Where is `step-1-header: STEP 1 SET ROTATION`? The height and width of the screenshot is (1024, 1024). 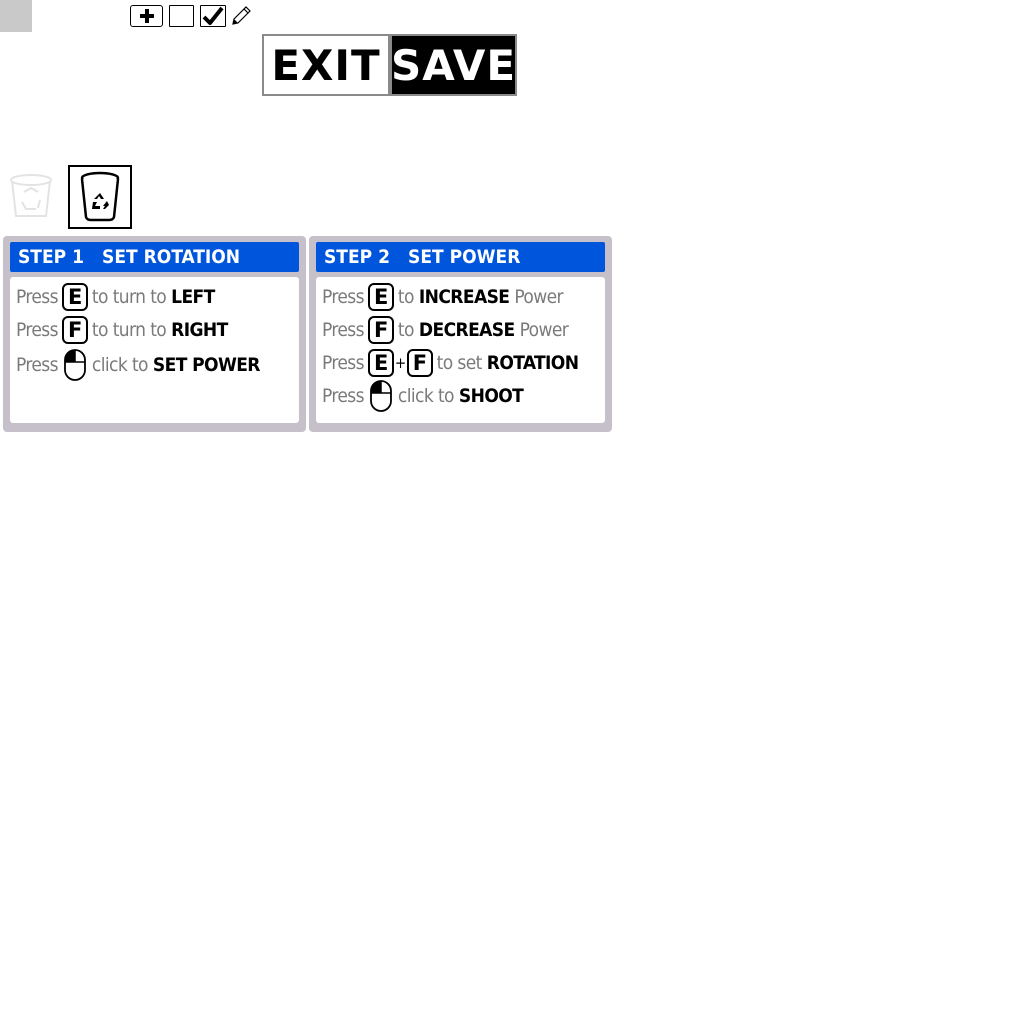
step-1-header: STEP 1 SET ROTATION is located at coordinates (154, 257).